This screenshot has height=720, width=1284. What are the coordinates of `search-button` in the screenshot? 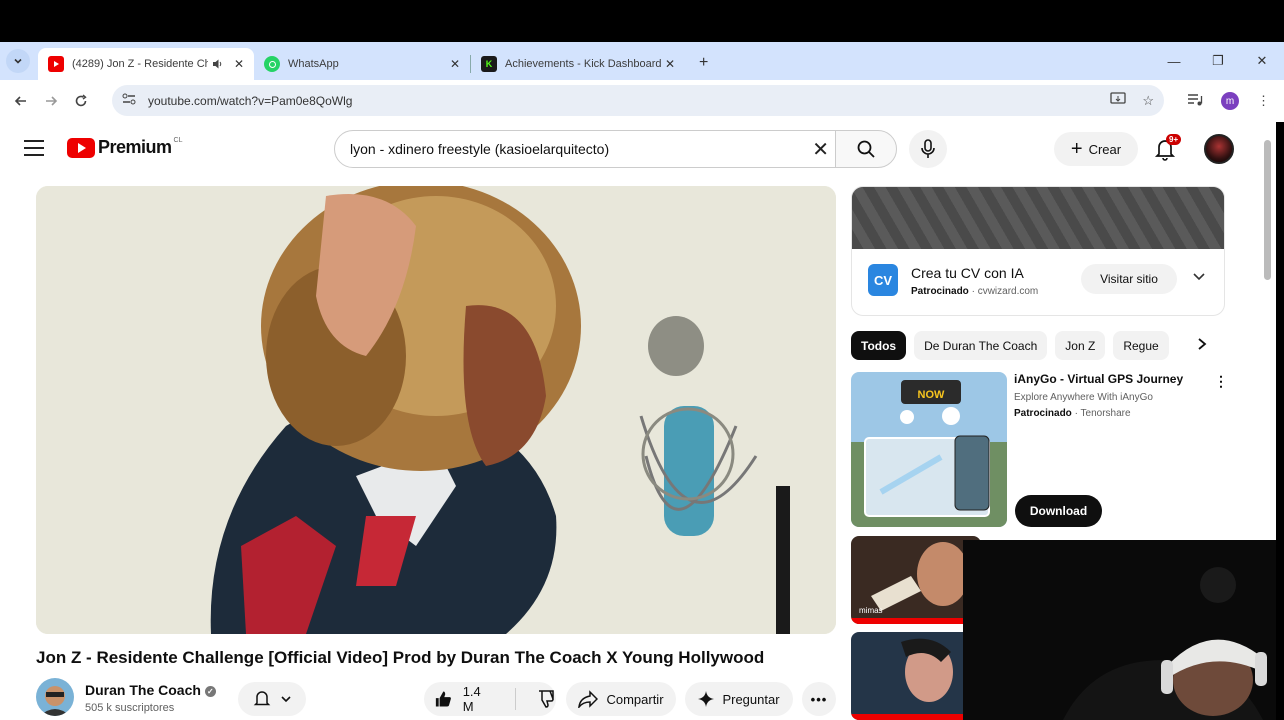 It's located at (866, 149).